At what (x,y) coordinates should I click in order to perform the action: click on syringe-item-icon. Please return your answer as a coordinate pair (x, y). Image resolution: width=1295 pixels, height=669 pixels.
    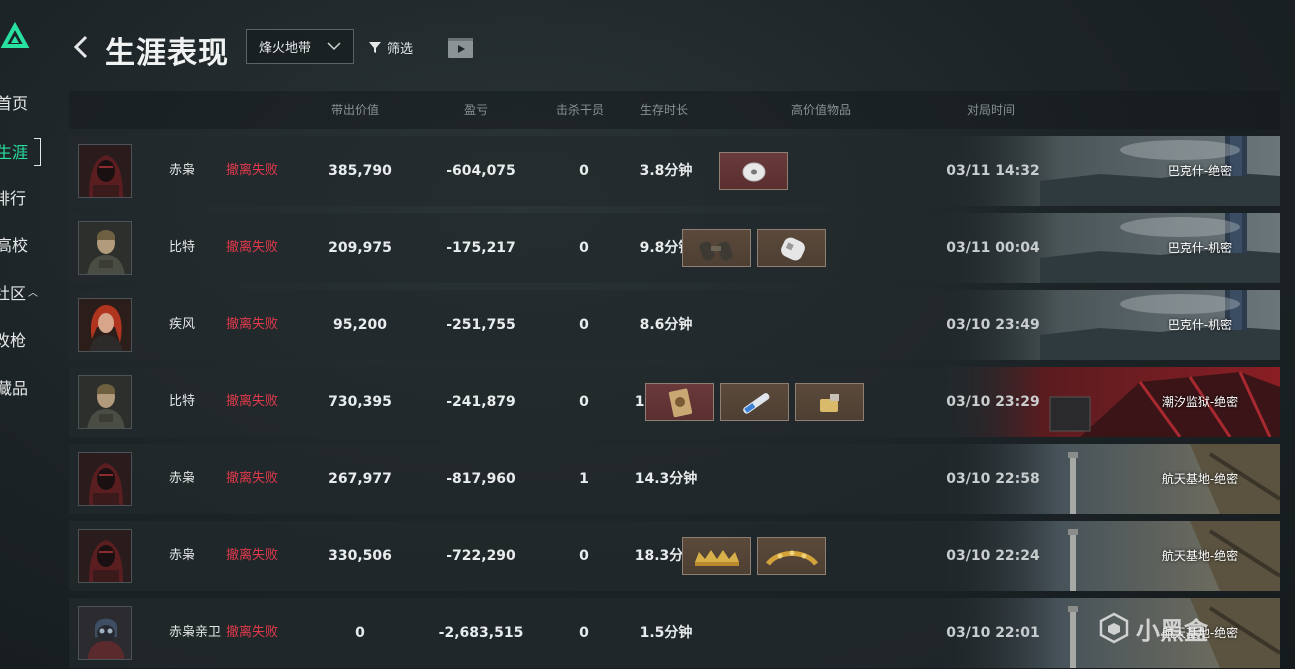
    Looking at the image, I should click on (756, 403).